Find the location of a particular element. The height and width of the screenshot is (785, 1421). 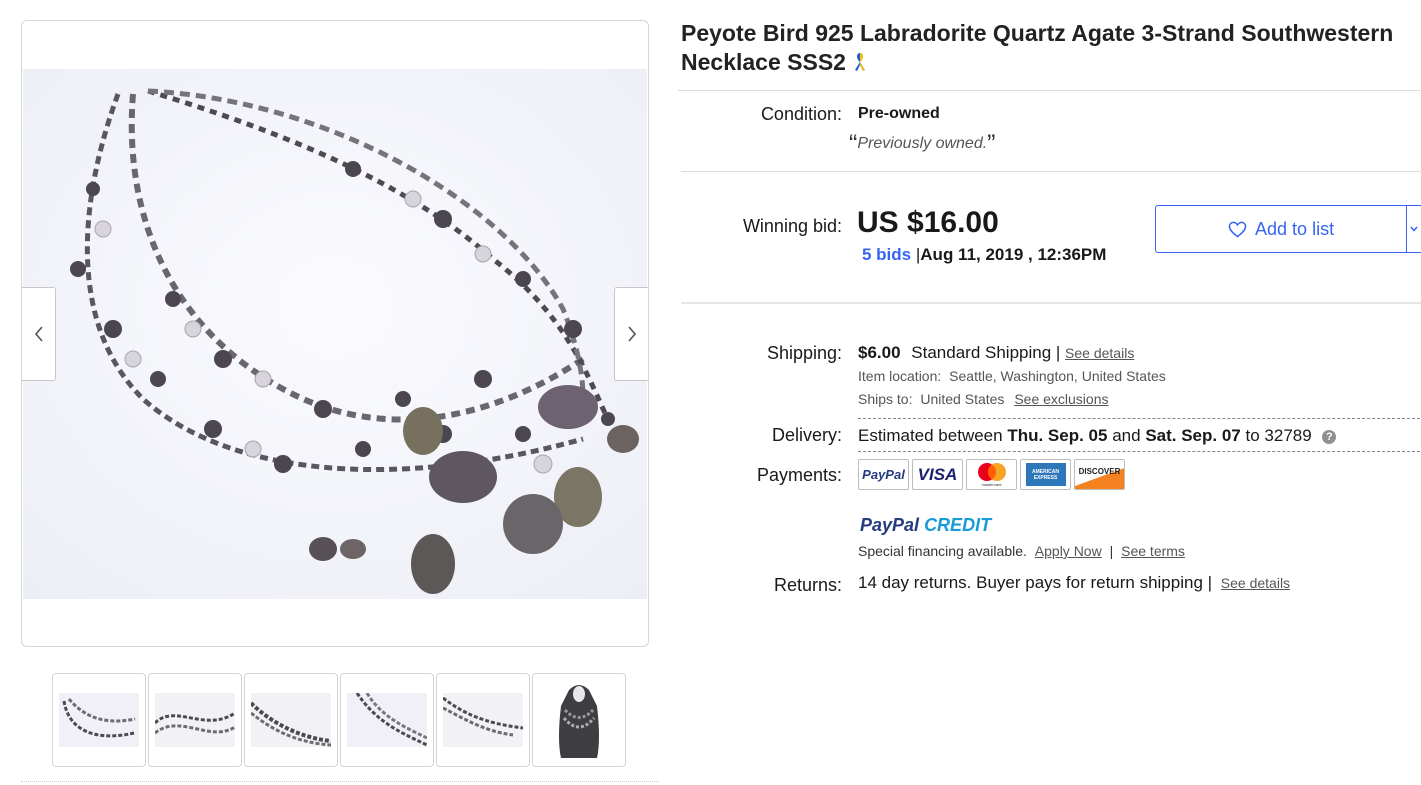

discover-logo-text: DISCOVER is located at coordinates (1099, 471).